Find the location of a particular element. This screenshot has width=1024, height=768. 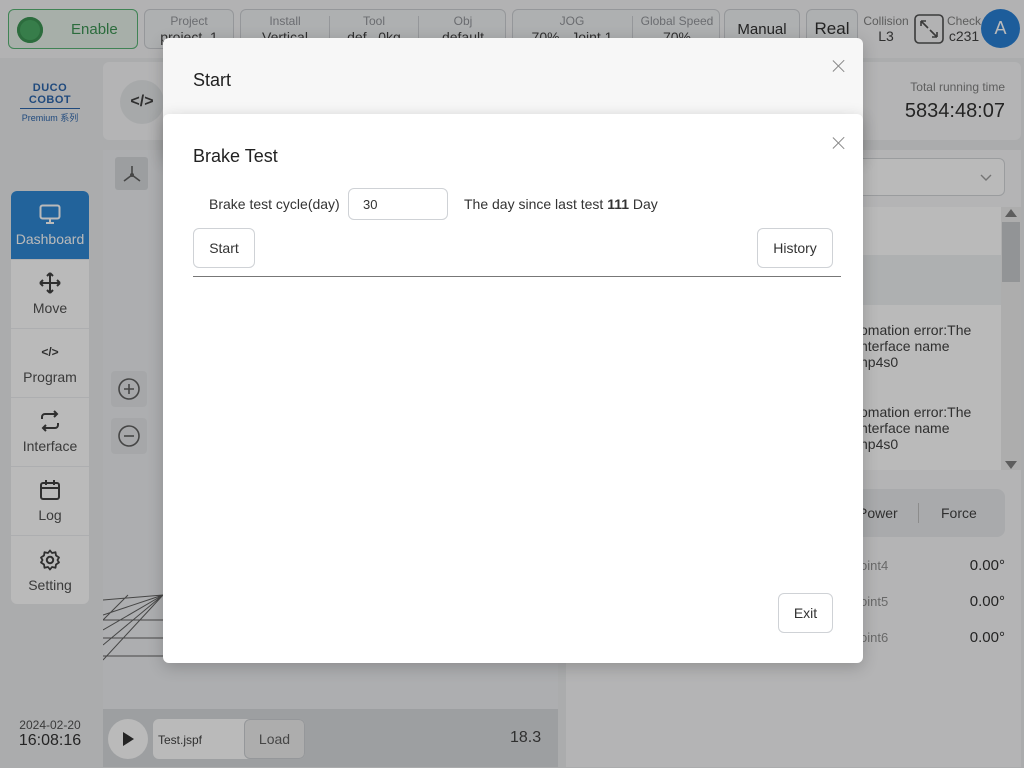

days-since-text: The day since last test 111 Day is located at coordinates (561, 204).